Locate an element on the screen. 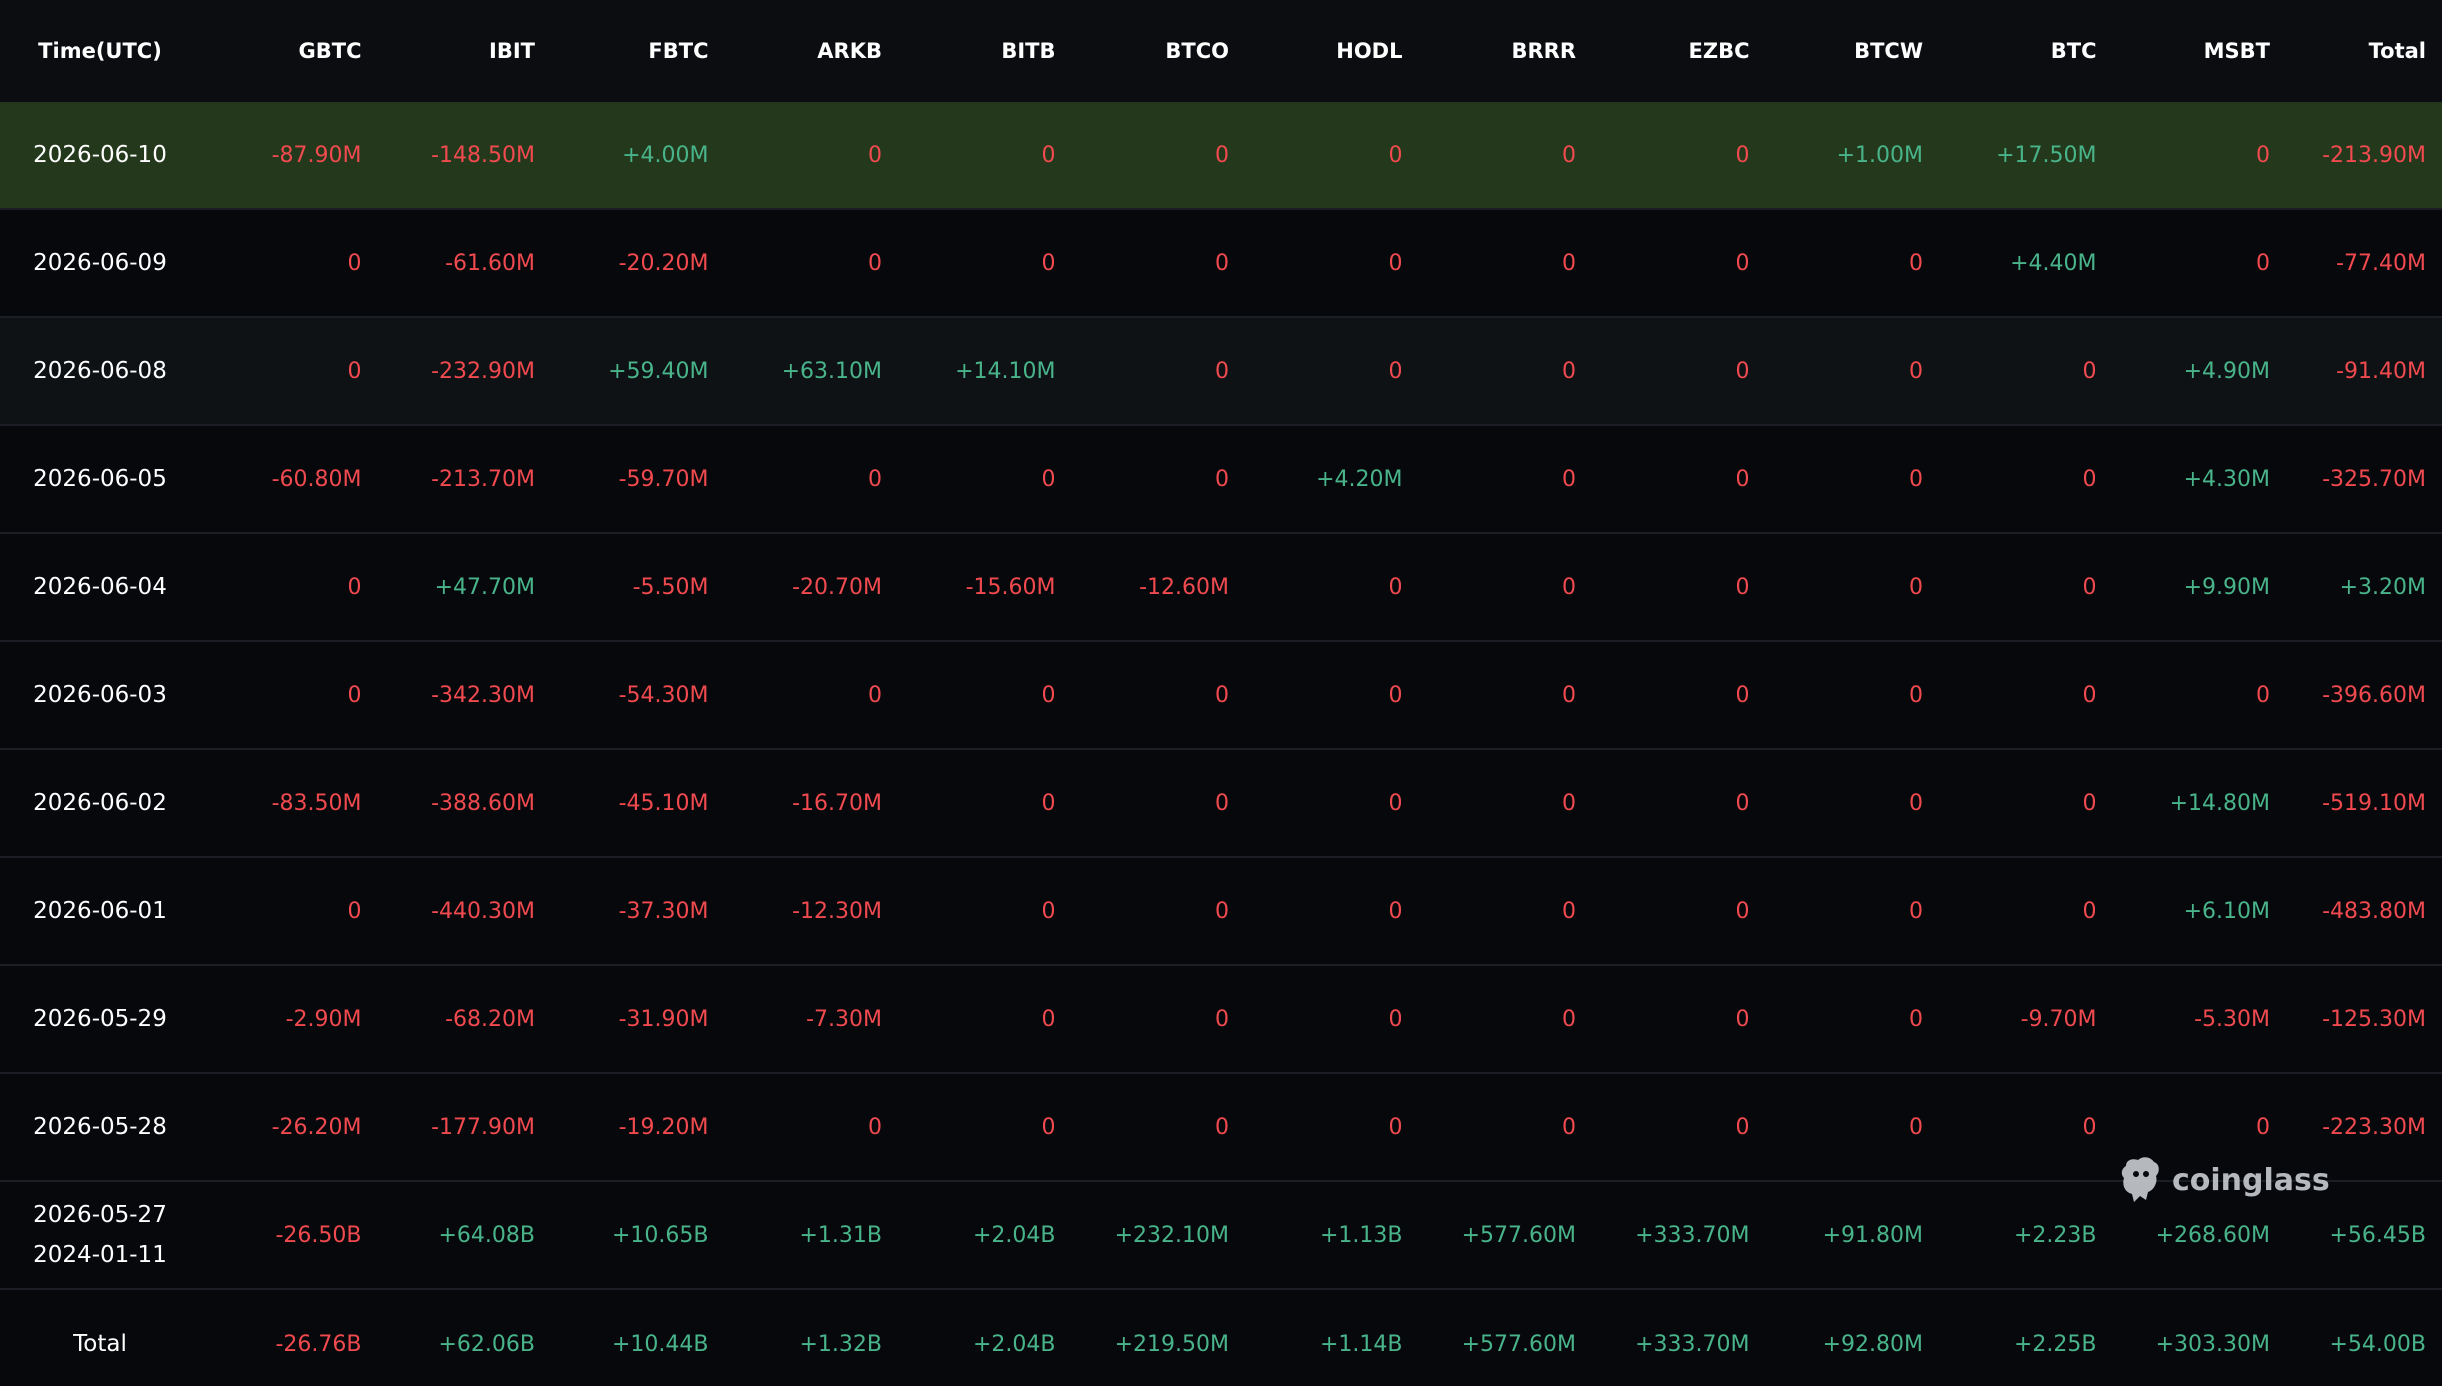 This screenshot has width=2442, height=1386. flow-value-msbt: +9.90M is located at coordinates (2226, 587).